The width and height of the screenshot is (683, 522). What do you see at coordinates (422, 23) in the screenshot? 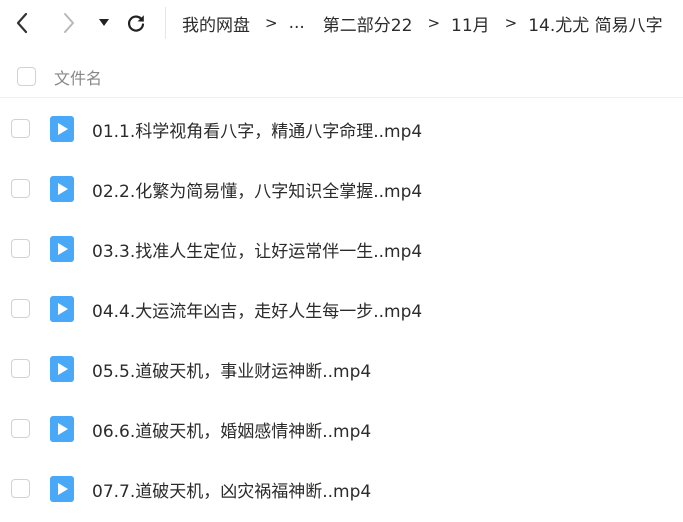
I see `breadcrumb: 我的网盘 > ... 第二部分22 > 11月 > 14.尤尤 简易八字` at bounding box center [422, 23].